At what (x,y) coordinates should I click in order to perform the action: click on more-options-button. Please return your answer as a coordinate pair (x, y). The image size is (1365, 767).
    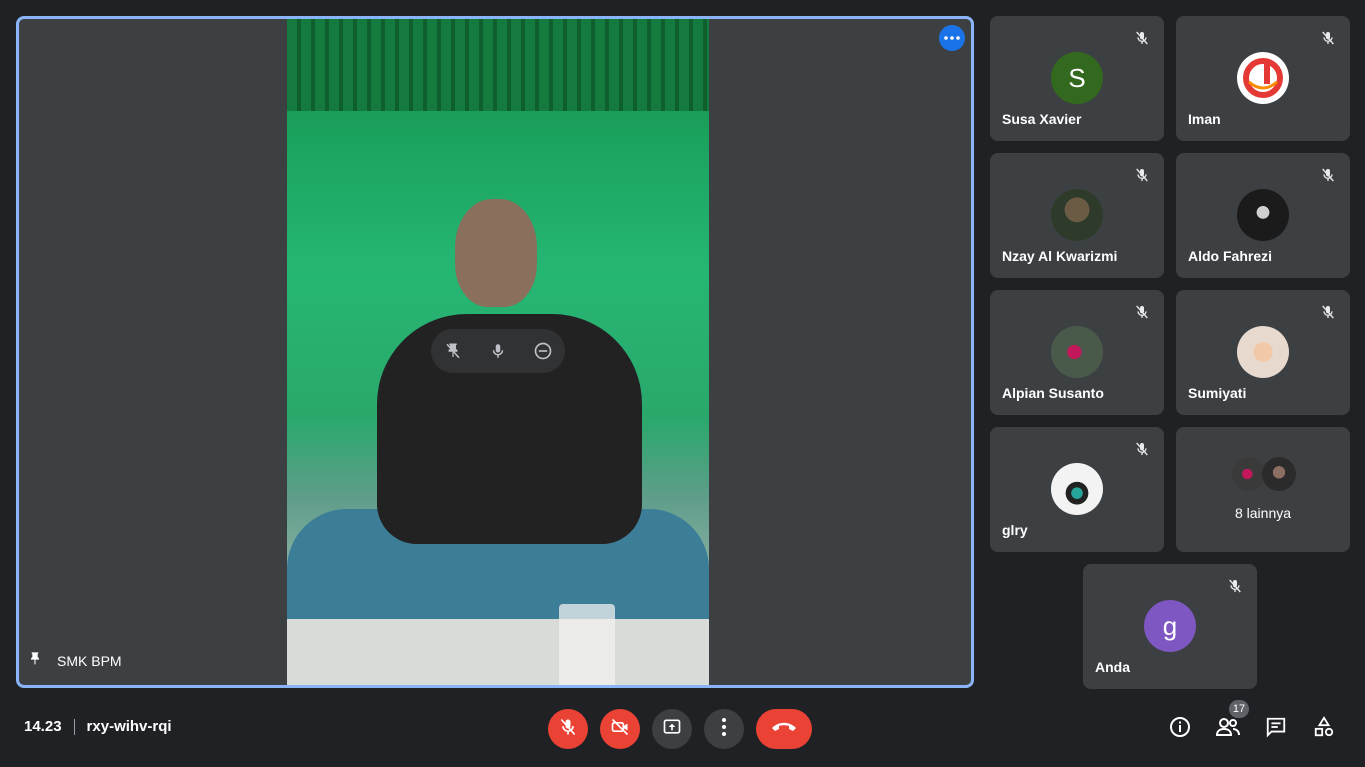
    Looking at the image, I should click on (724, 729).